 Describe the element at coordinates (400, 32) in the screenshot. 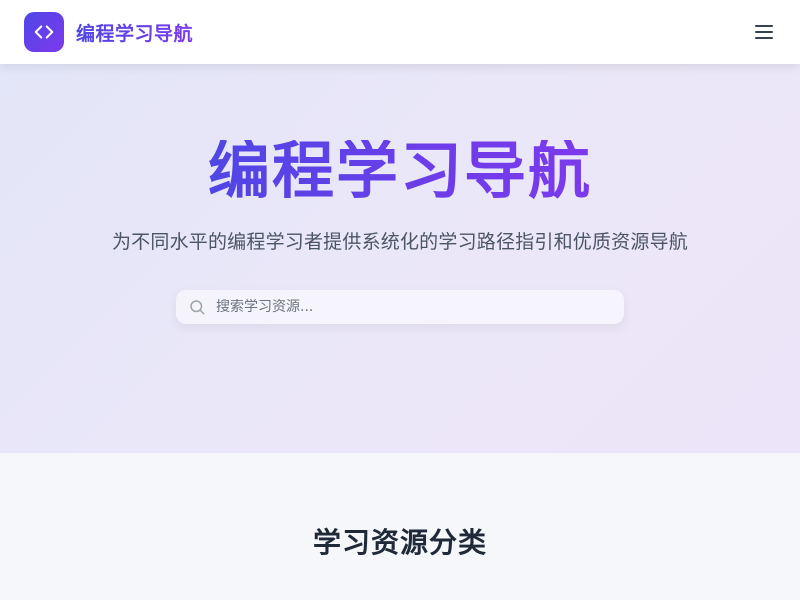

I see `top-navbar: 编程学习导航` at that location.